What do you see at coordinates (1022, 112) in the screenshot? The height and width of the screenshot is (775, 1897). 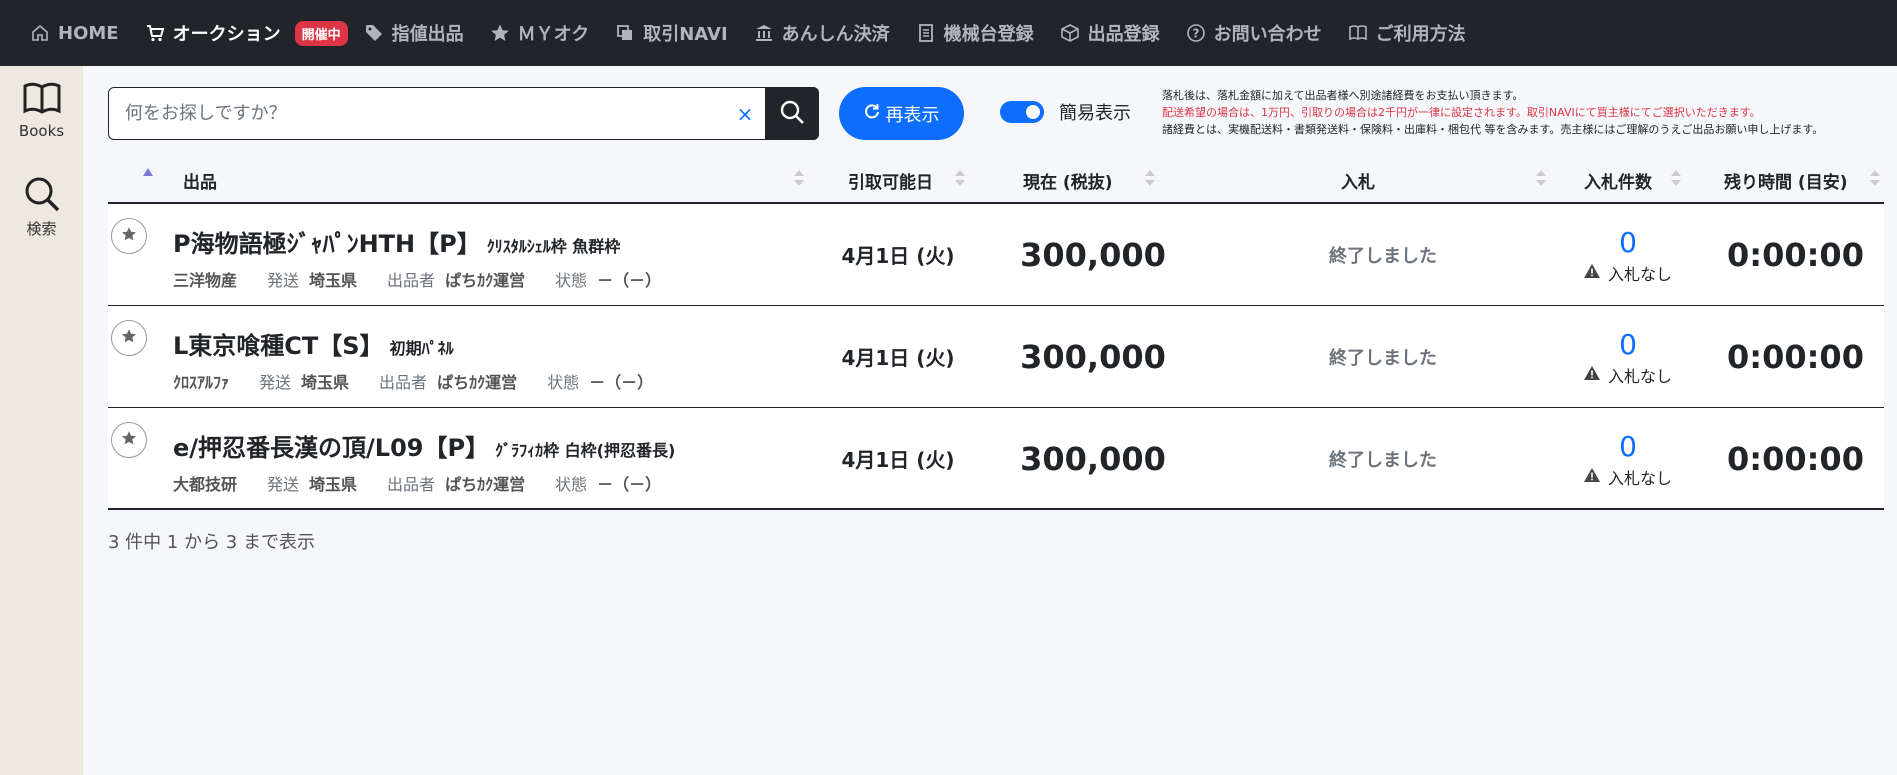 I see `simple-view-toggle` at bounding box center [1022, 112].